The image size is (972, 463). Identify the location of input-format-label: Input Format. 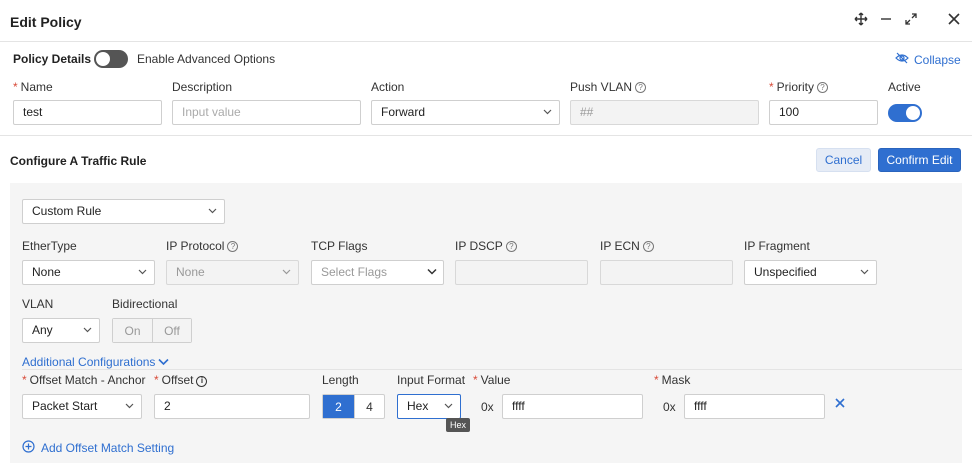
(431, 380).